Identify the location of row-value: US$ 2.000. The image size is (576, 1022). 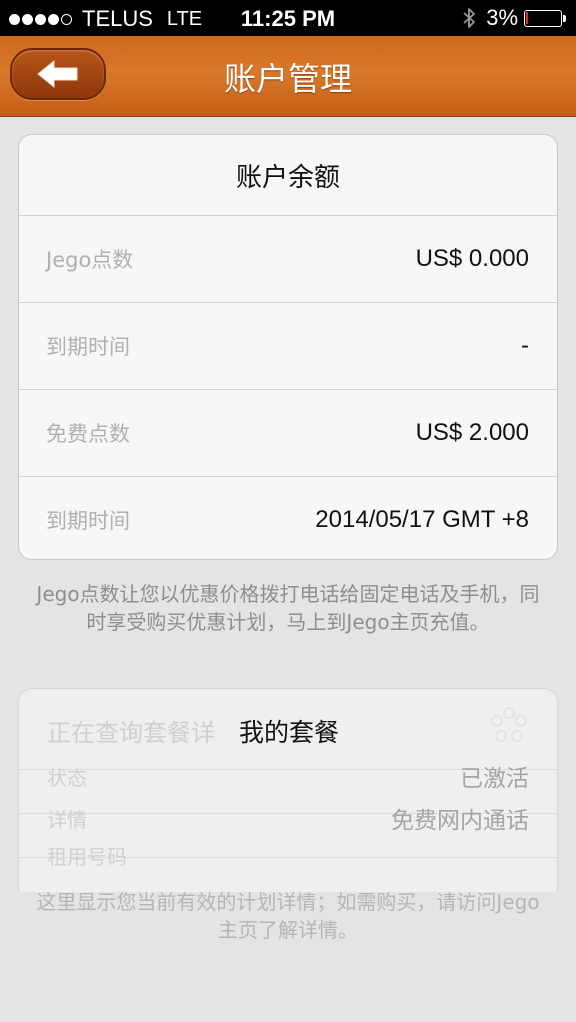
(472, 432).